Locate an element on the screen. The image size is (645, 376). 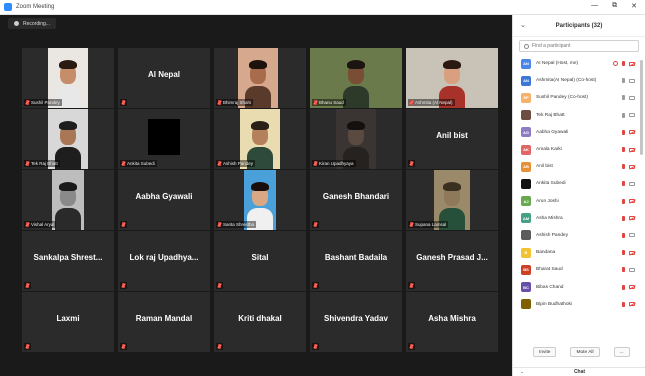
invite-button: Invite is located at coordinates (545, 352).